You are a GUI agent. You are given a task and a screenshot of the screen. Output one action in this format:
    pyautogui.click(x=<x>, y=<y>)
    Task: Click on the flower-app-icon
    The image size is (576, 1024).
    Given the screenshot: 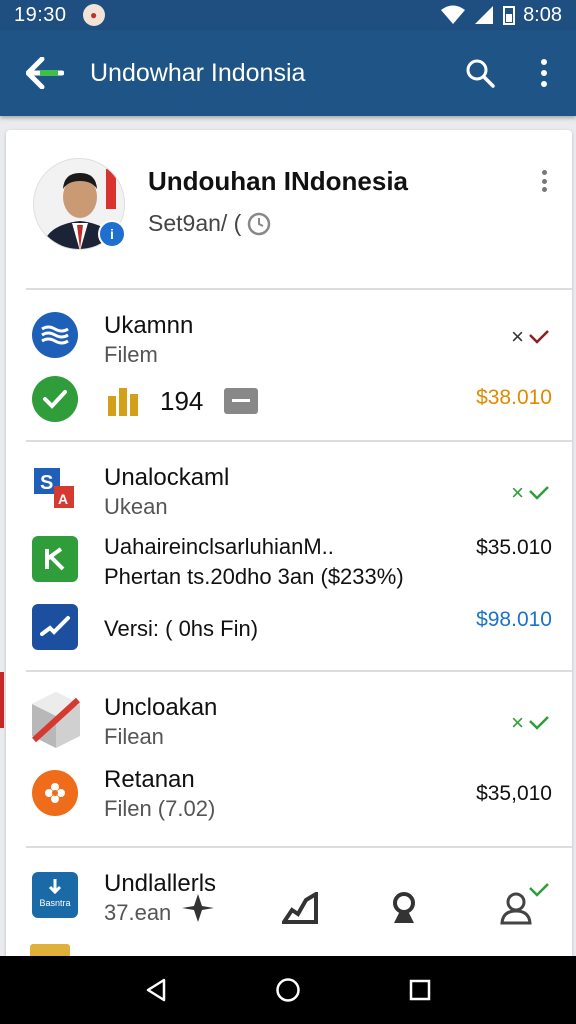 What is the action you would take?
    pyautogui.click(x=55, y=793)
    